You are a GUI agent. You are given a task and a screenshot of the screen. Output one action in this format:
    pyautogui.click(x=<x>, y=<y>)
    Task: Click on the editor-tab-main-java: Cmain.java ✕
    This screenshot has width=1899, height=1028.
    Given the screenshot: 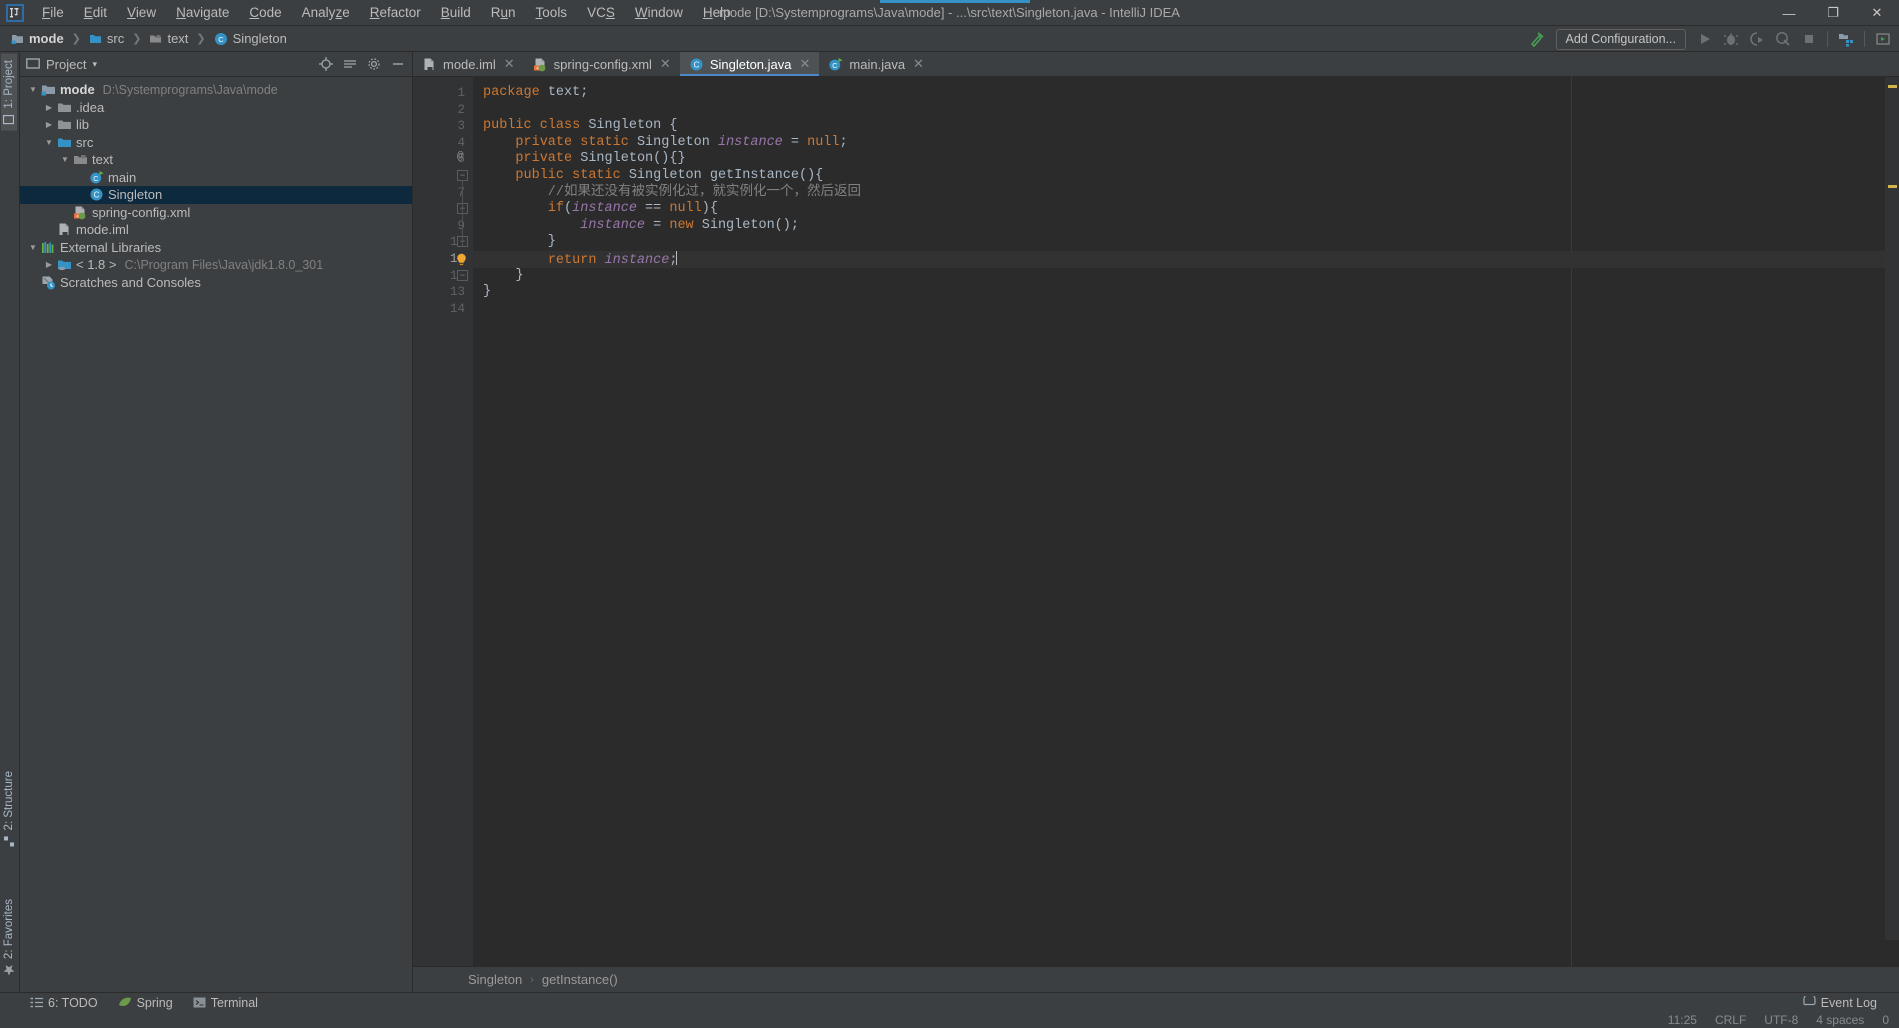 What is the action you would take?
    pyautogui.click(x=876, y=64)
    